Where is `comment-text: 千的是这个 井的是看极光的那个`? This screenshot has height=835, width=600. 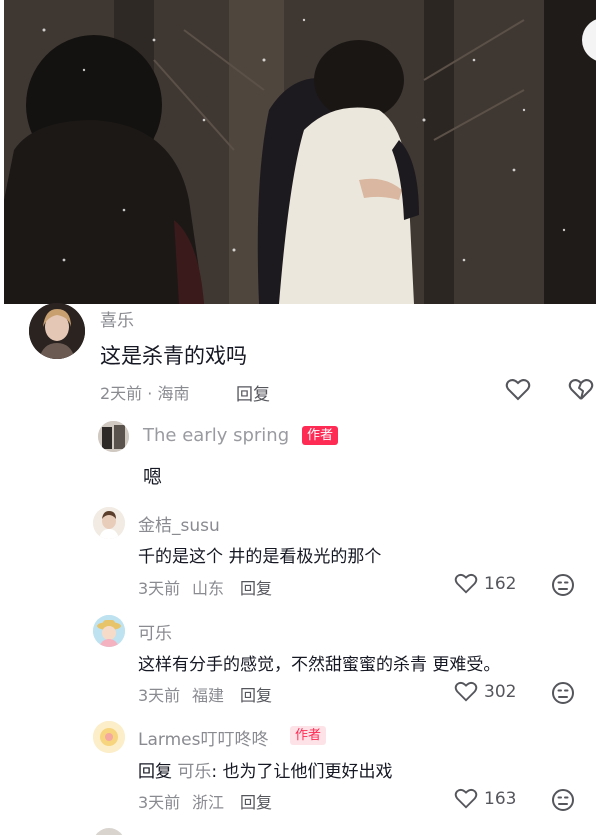 comment-text: 千的是这个 井的是看极光的那个 is located at coordinates (260, 557).